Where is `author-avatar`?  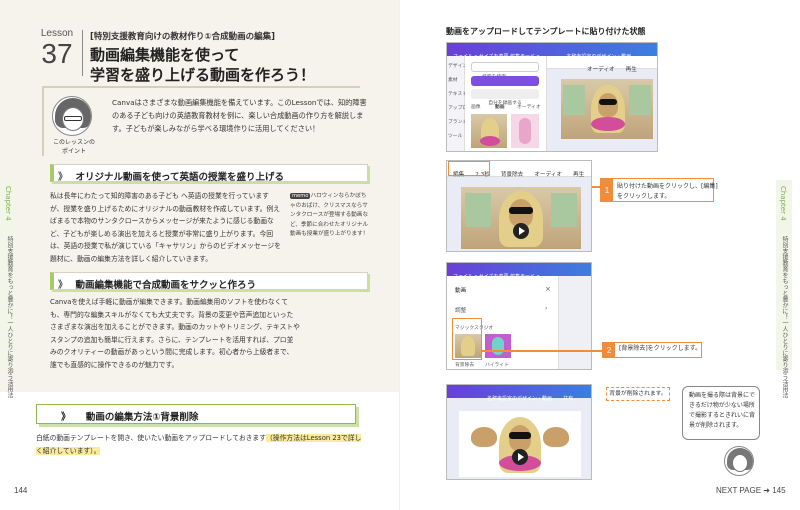 author-avatar is located at coordinates (72, 116).